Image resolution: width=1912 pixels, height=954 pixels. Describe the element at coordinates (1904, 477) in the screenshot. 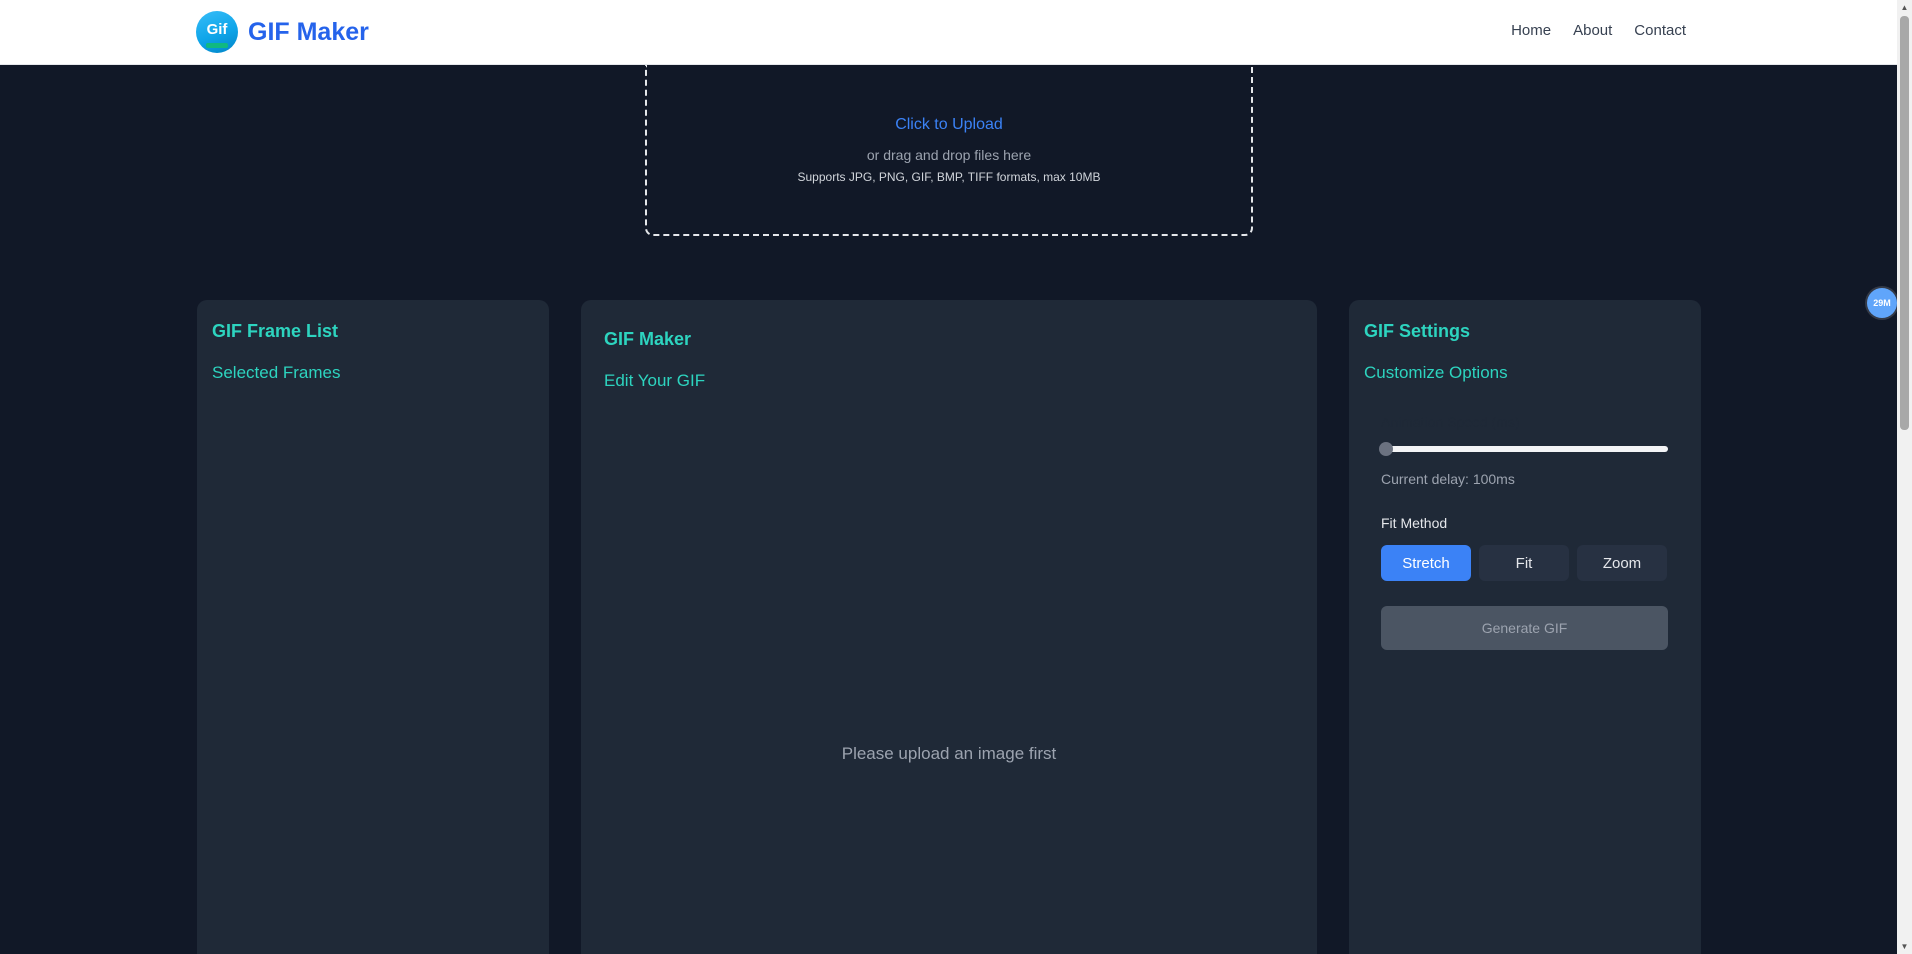

I see `page-scrollbar: ▲ ▼` at that location.